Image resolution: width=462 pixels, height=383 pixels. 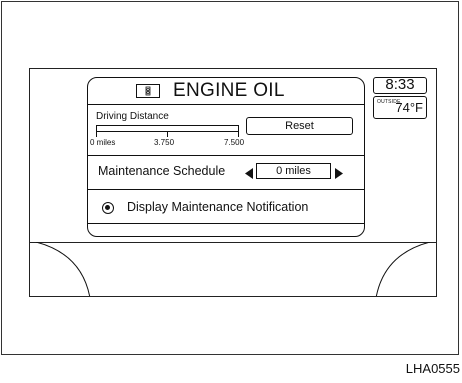 I want to click on notification-label: Display Maintenance Notification, so click(x=218, y=207).